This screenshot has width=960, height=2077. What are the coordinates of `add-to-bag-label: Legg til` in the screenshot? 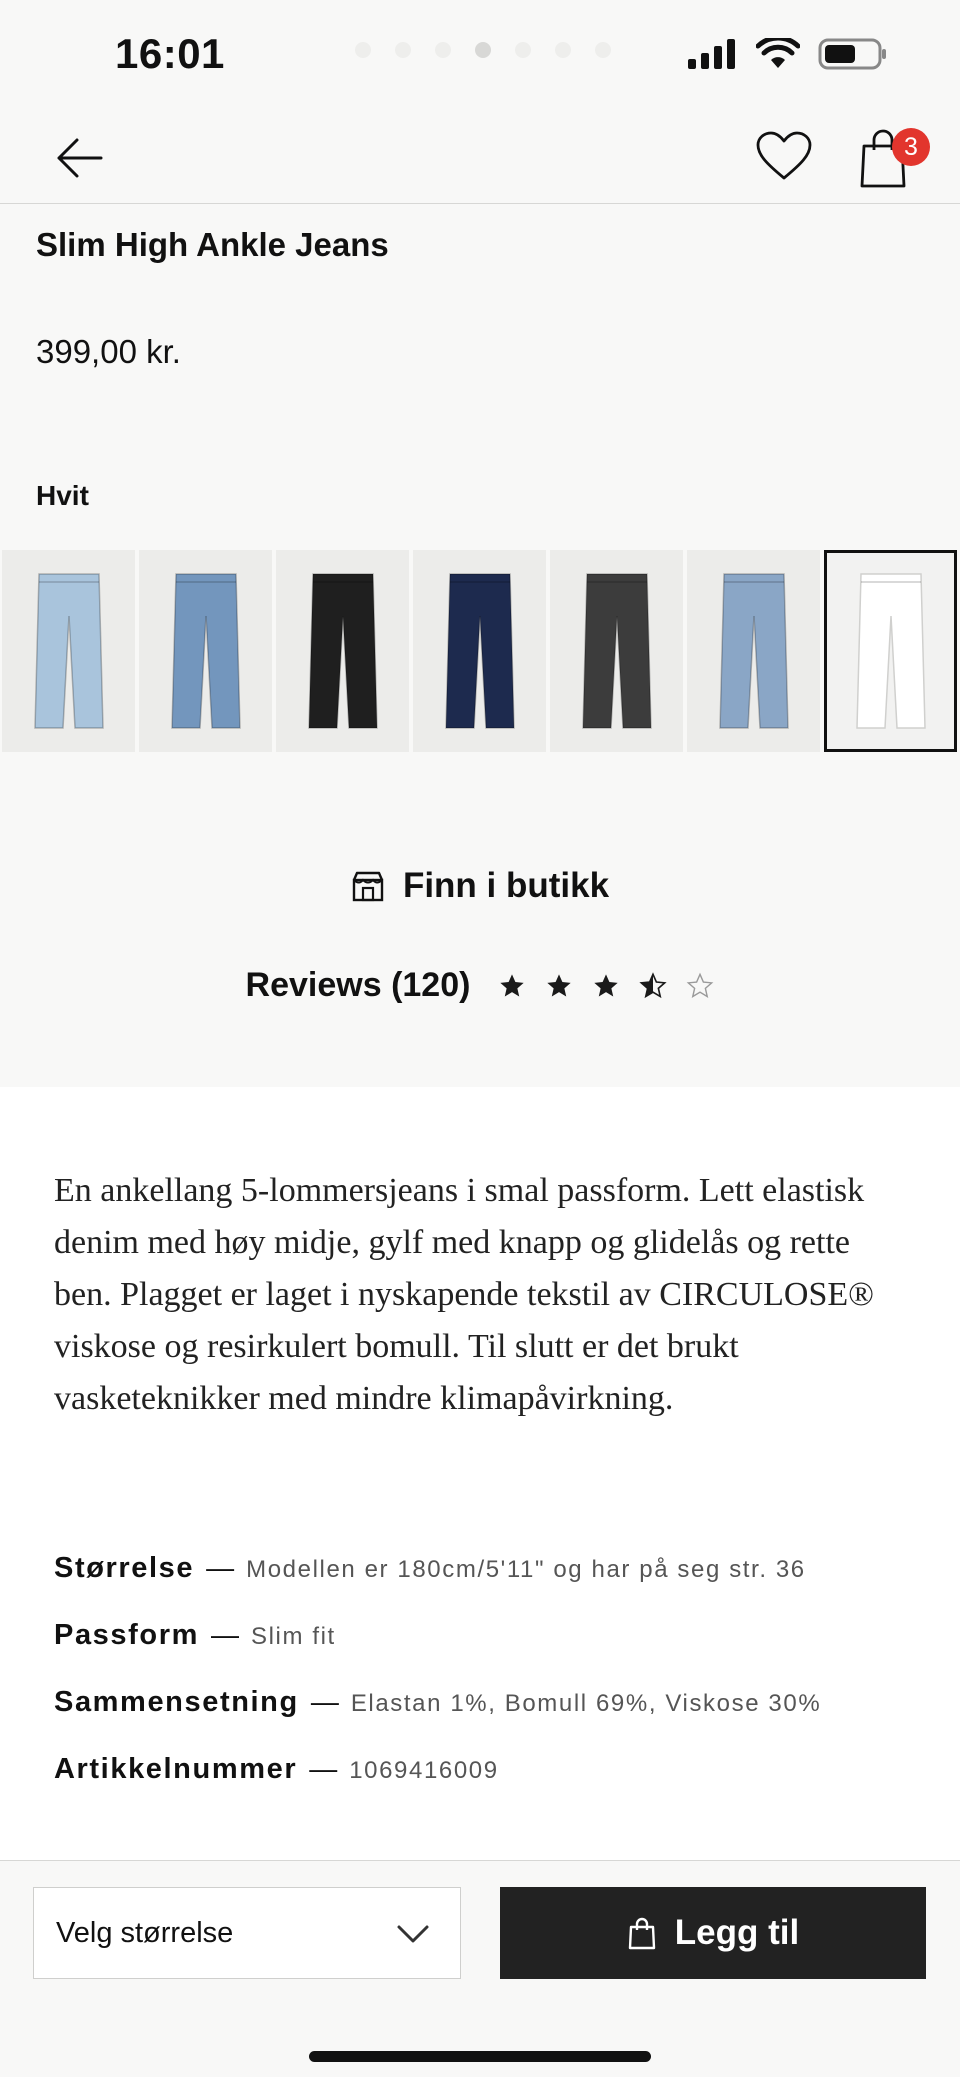 It's located at (737, 1932).